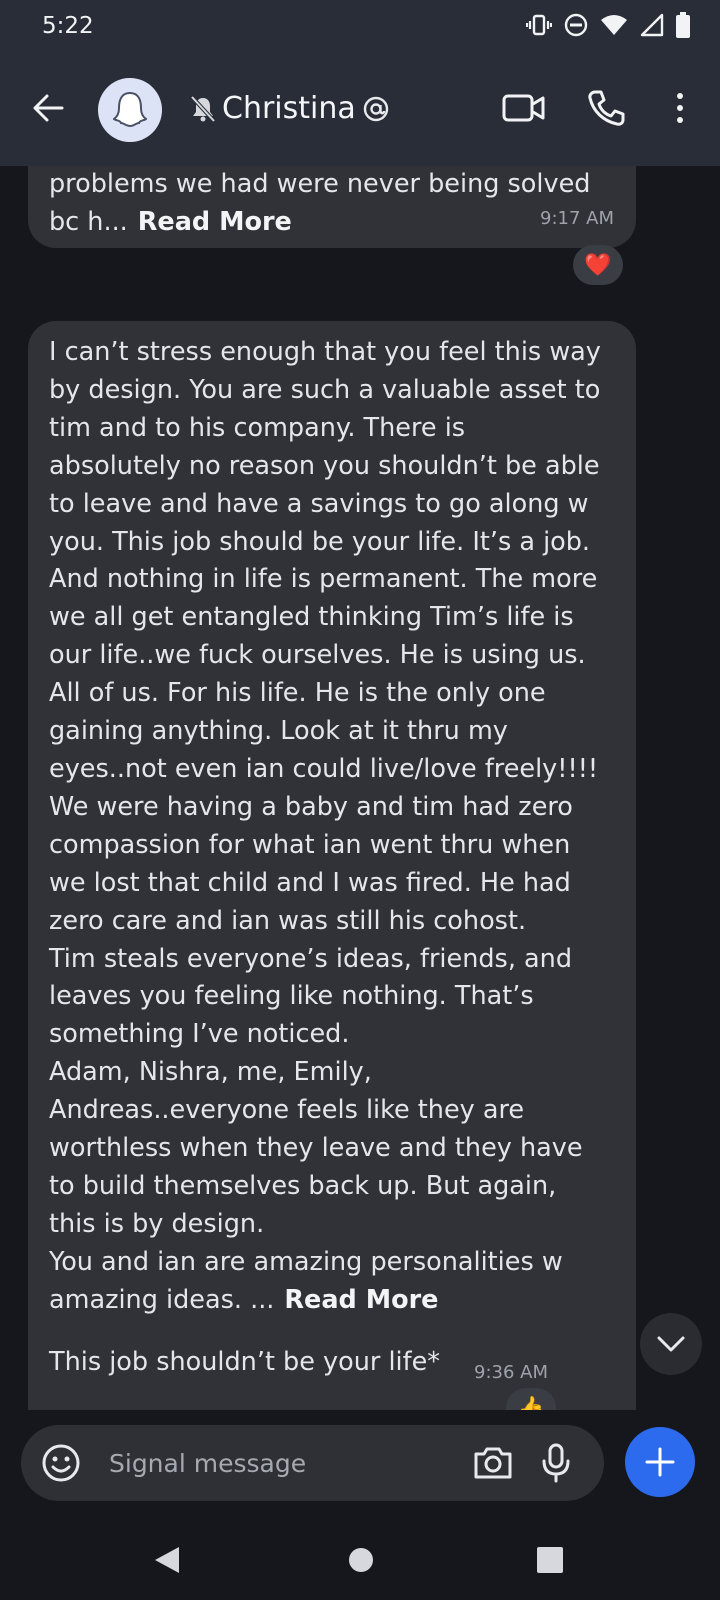  Describe the element at coordinates (550, 1560) in the screenshot. I see `nav-recents-icon` at that location.